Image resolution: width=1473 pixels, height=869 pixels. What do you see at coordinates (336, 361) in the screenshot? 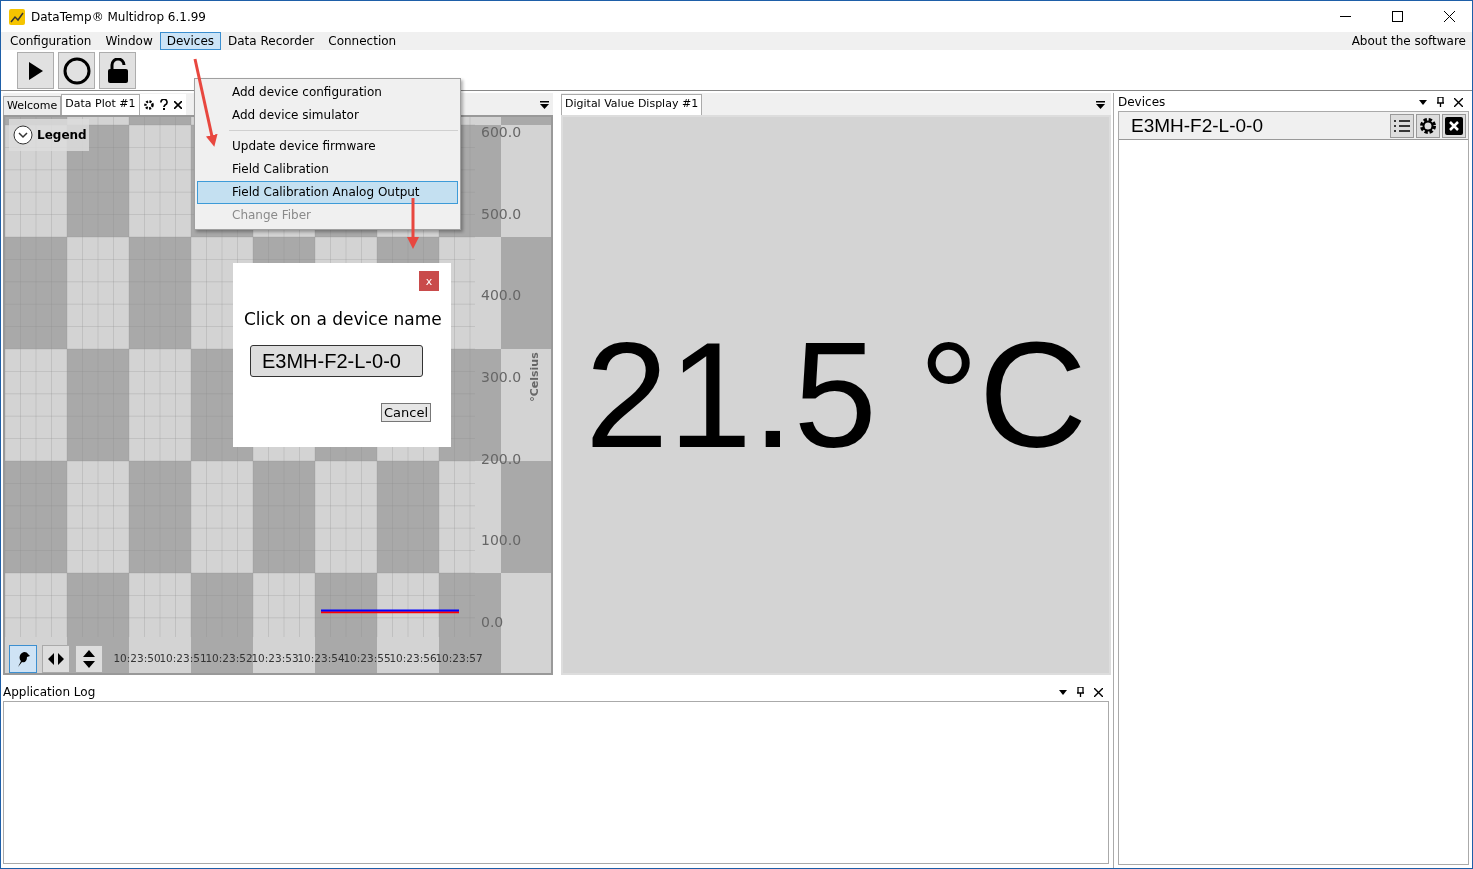
I see `device-button: E3MH-F2-L-0-0` at bounding box center [336, 361].